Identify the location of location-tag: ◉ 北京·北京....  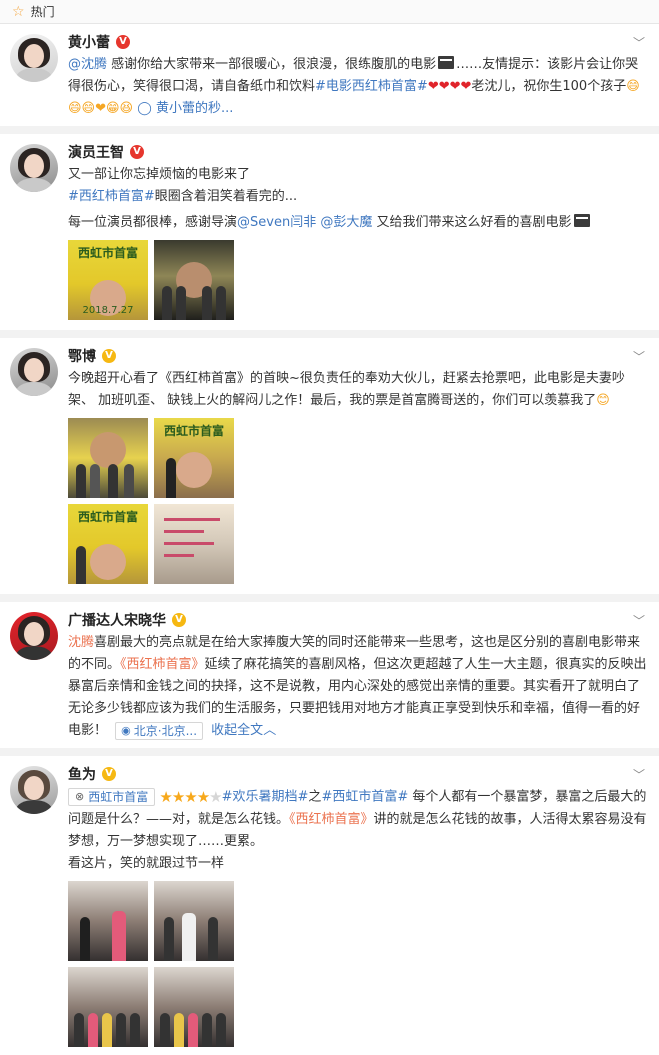
(159, 730).